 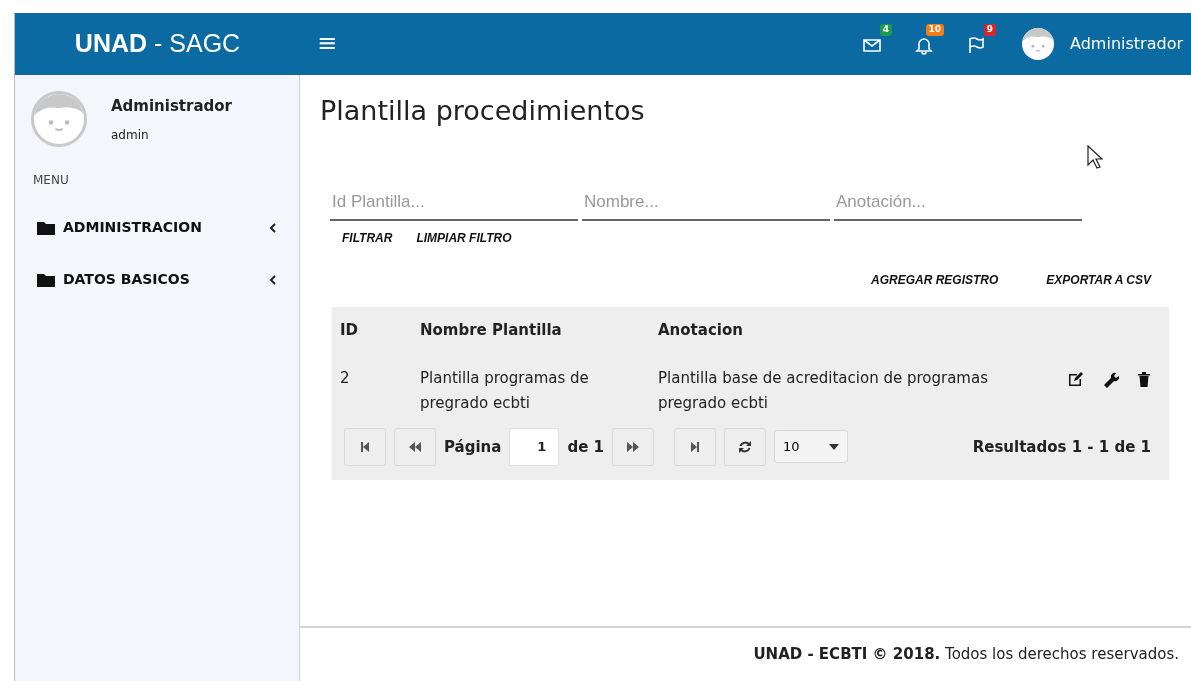 What do you see at coordinates (534, 446) in the screenshot?
I see `page-field: 1` at bounding box center [534, 446].